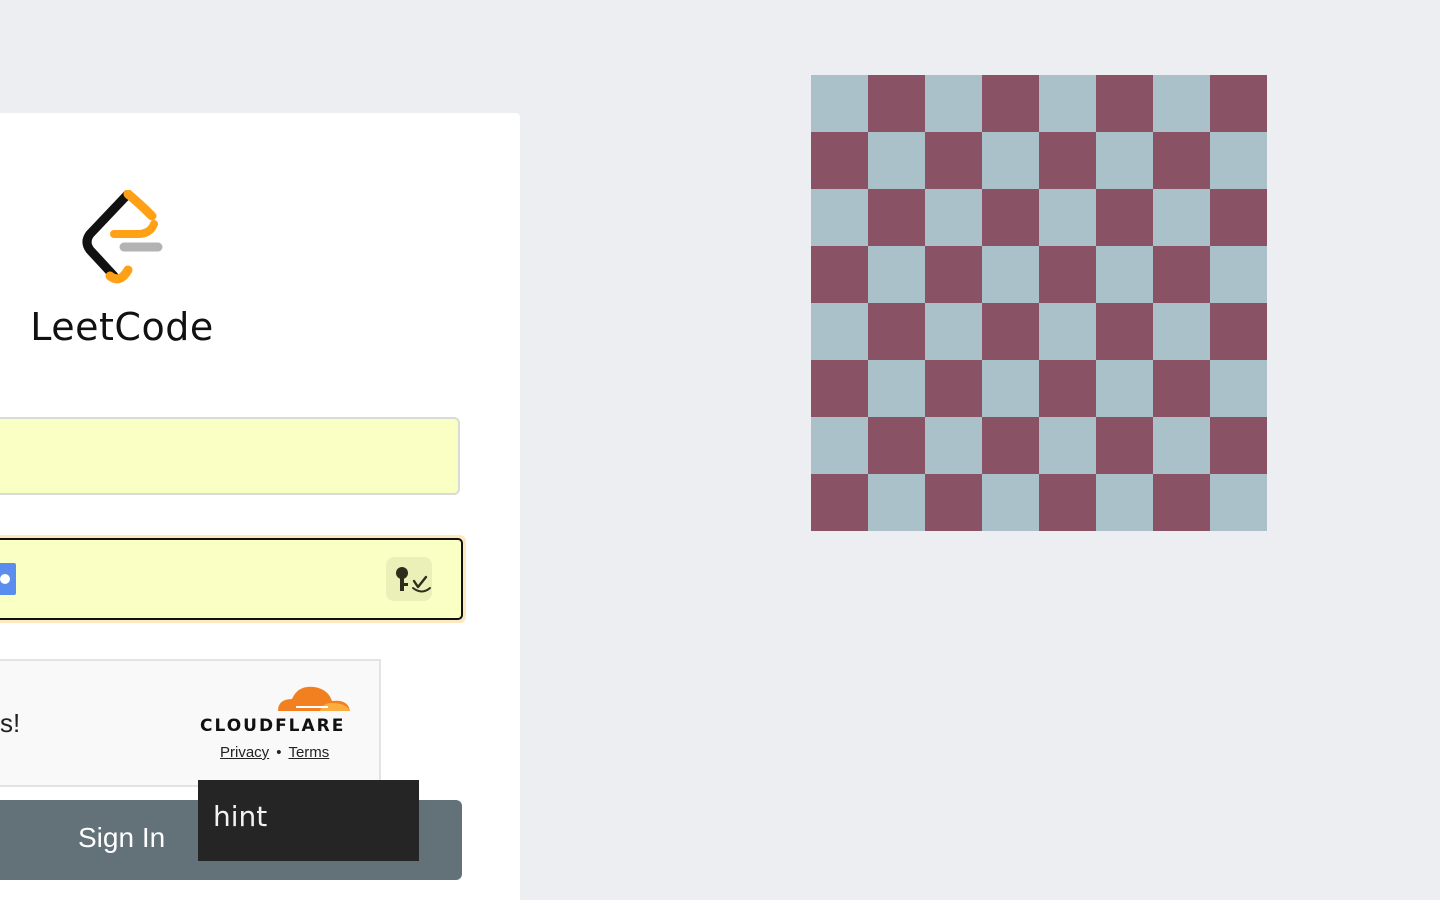 This screenshot has width=1440, height=900. I want to click on terms-link: Terms, so click(308, 752).